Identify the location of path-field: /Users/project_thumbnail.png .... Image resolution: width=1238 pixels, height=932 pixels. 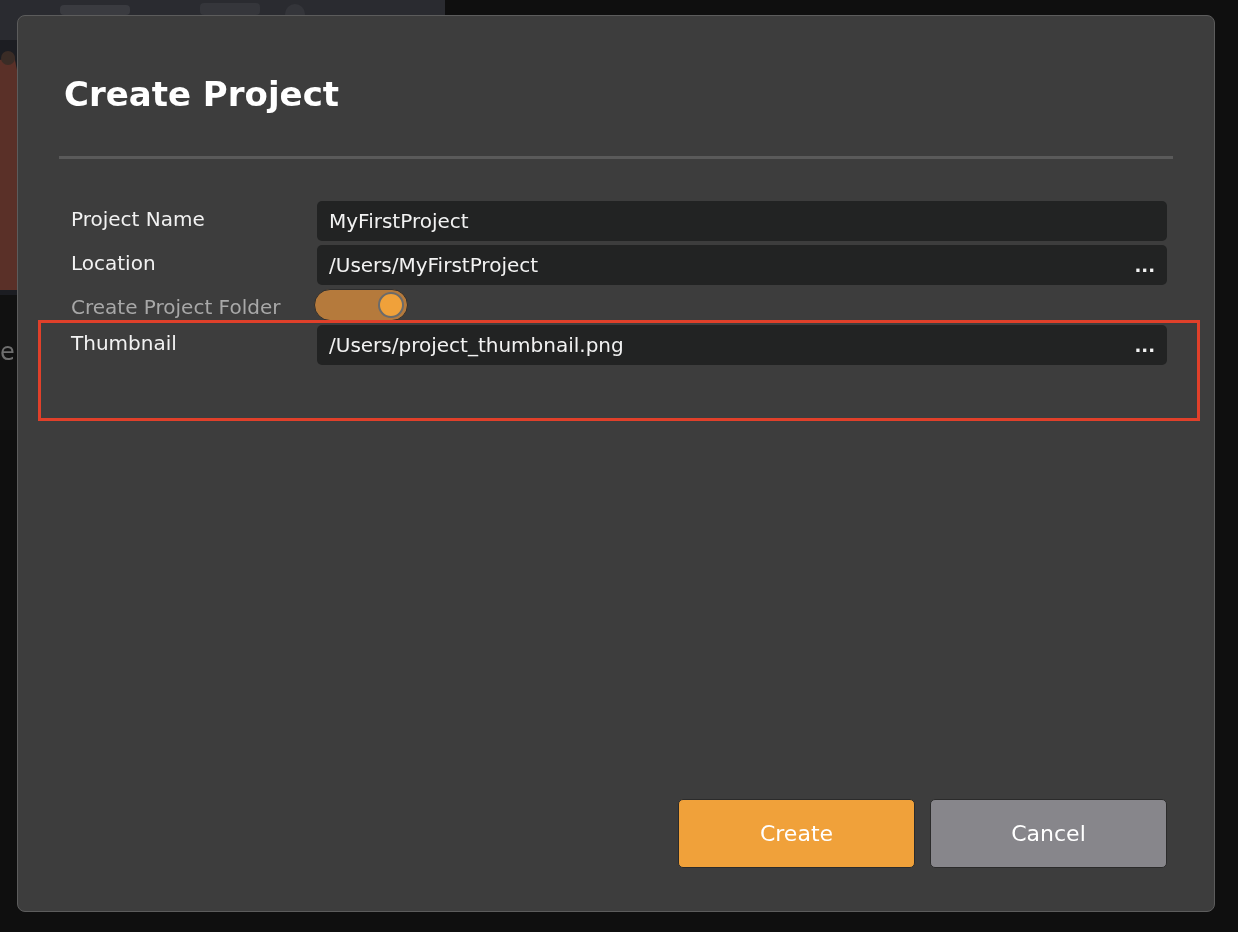
(742, 345).